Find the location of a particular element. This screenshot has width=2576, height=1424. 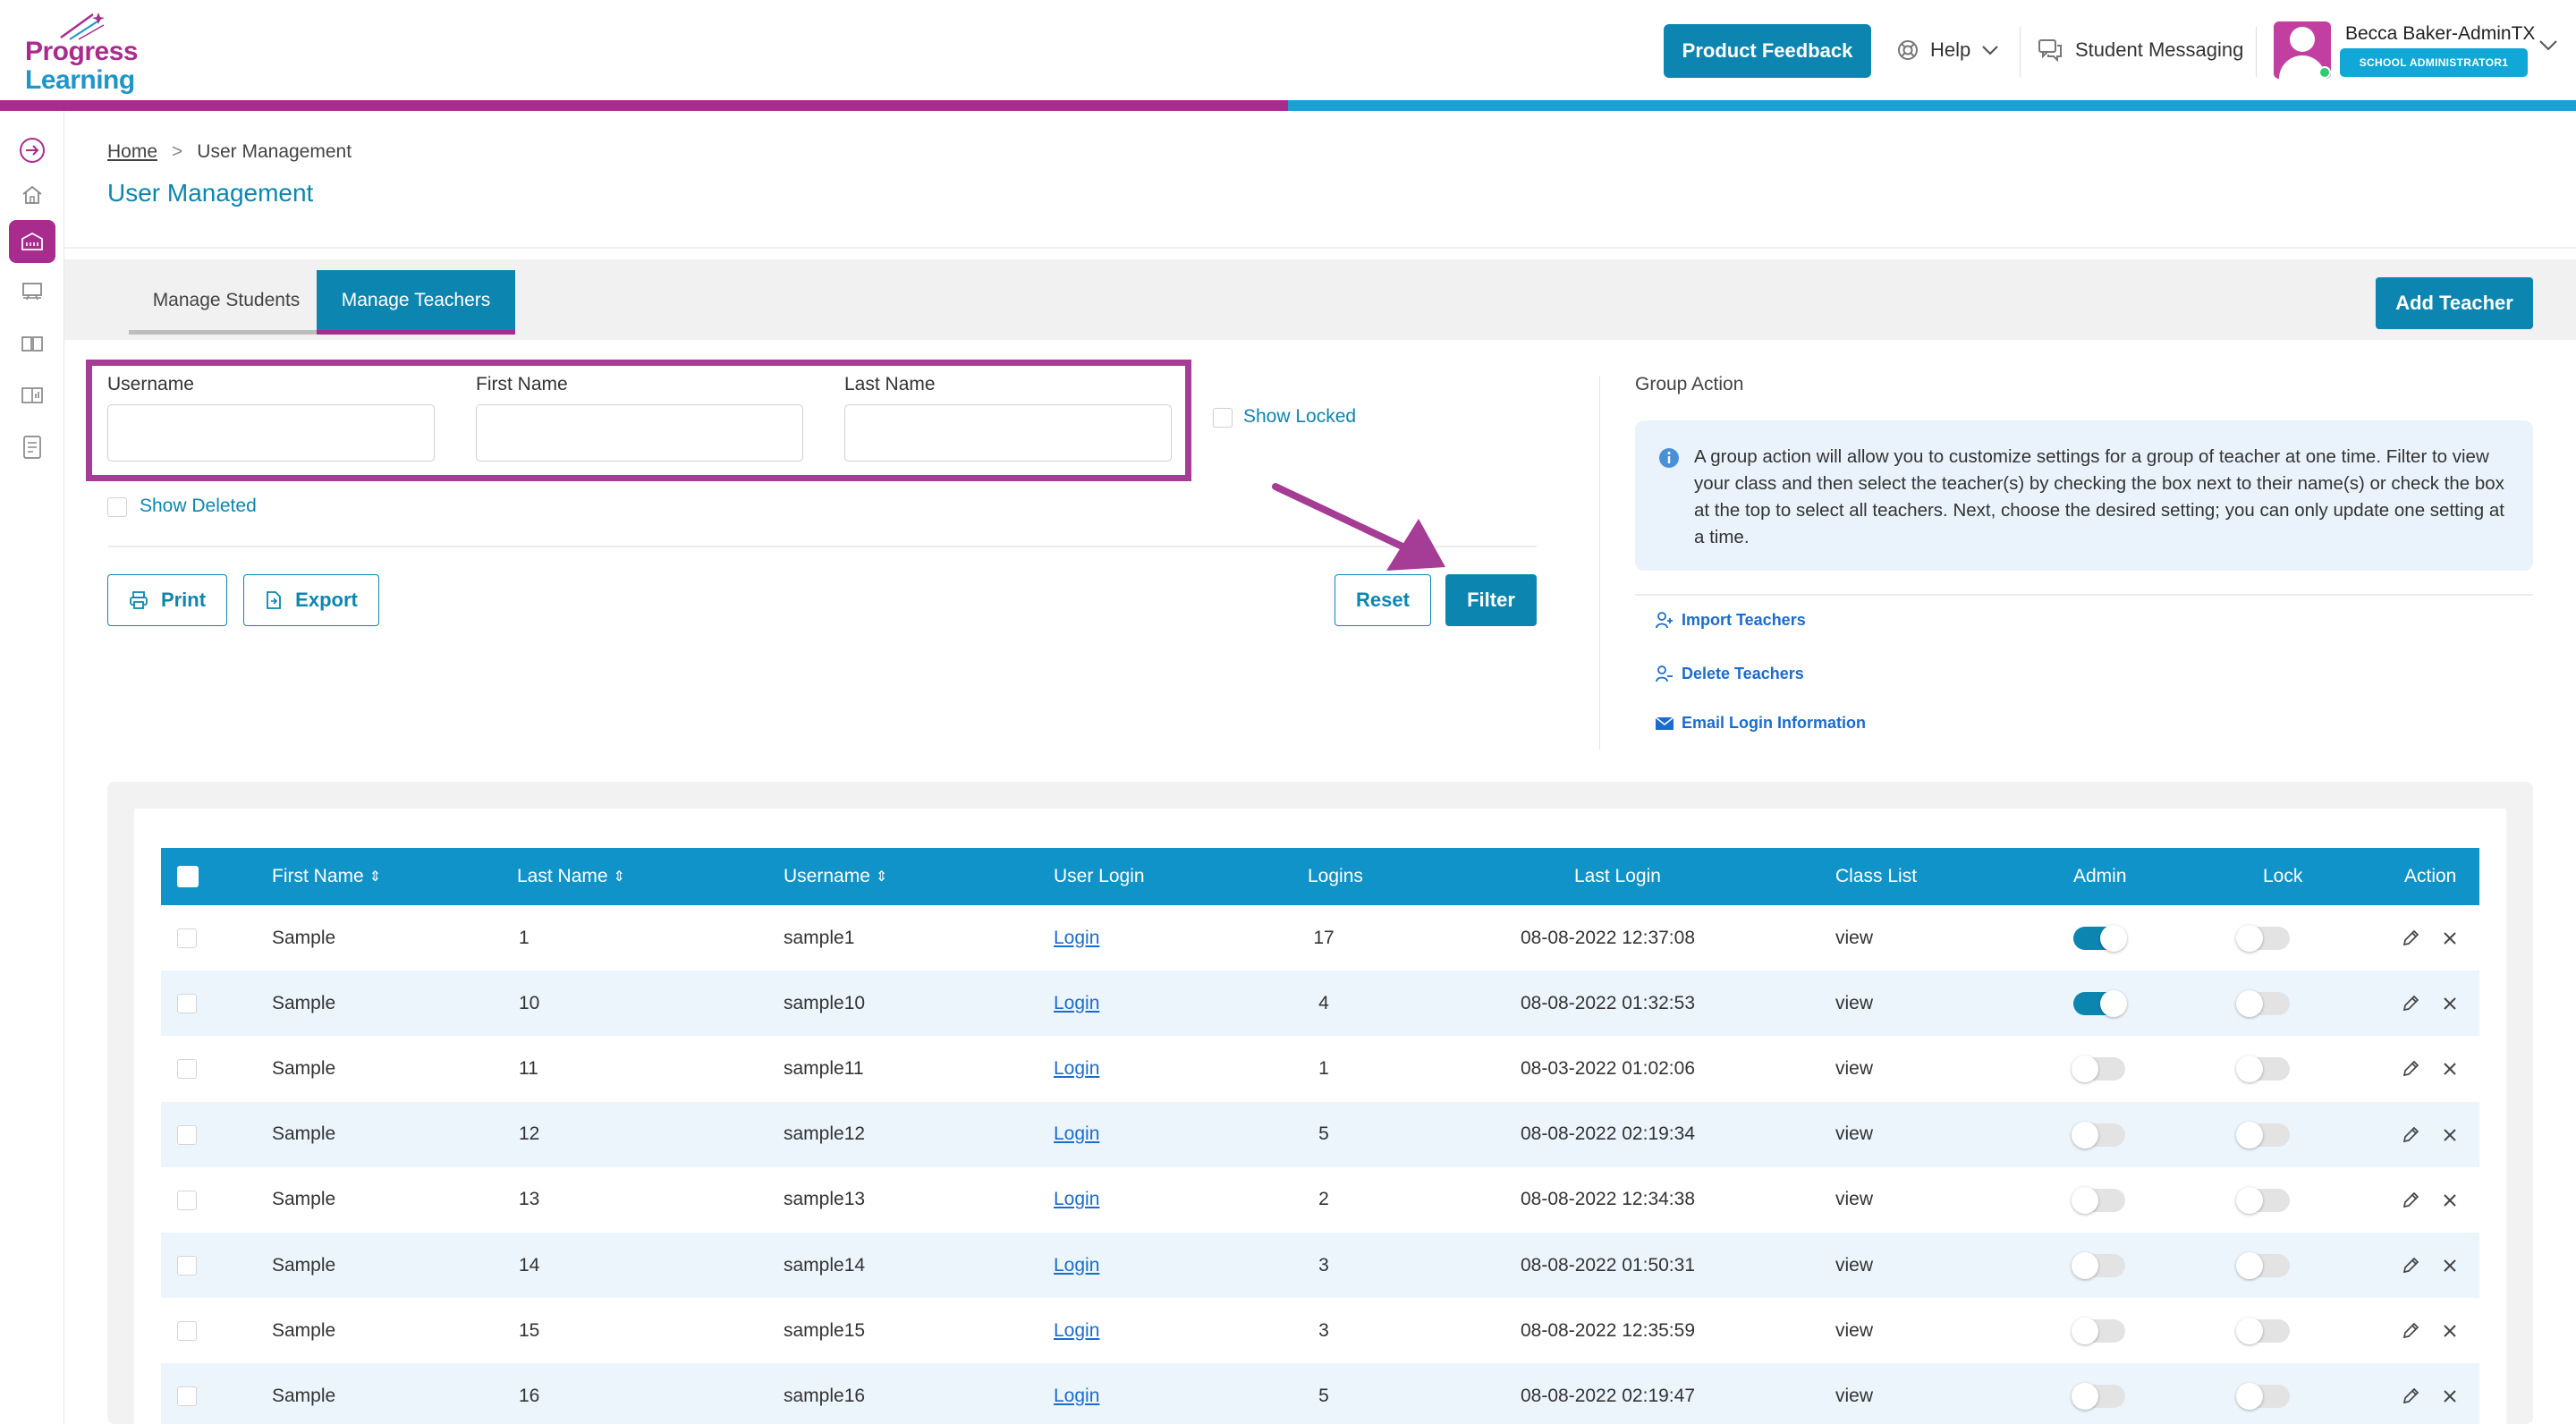

user-avatar is located at coordinates (2302, 50).